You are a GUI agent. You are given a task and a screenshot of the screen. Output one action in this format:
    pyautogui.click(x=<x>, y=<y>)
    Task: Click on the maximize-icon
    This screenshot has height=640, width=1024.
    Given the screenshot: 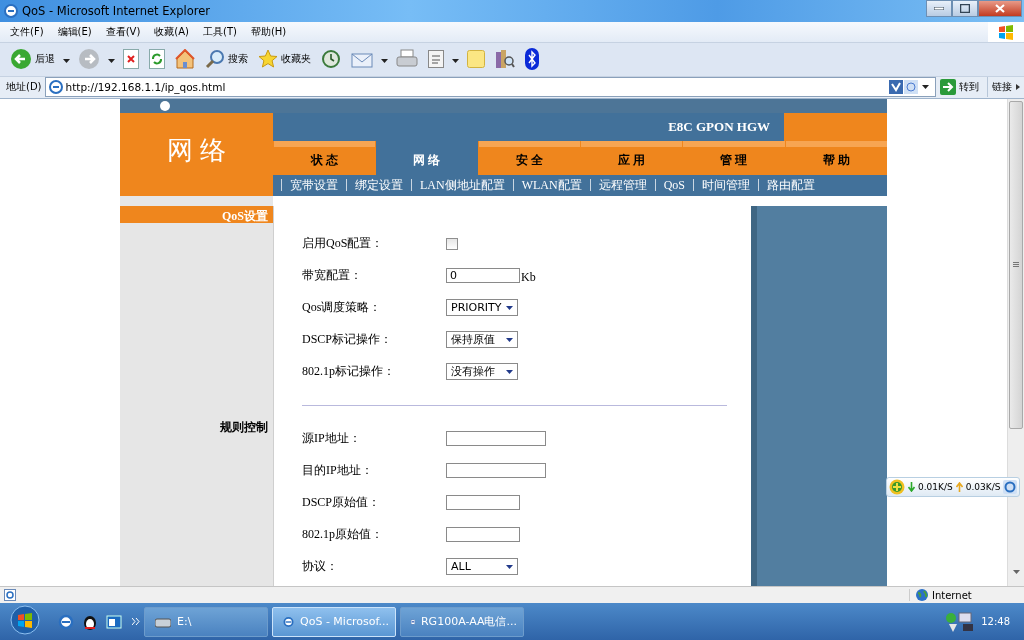 What is the action you would take?
    pyautogui.click(x=965, y=8)
    